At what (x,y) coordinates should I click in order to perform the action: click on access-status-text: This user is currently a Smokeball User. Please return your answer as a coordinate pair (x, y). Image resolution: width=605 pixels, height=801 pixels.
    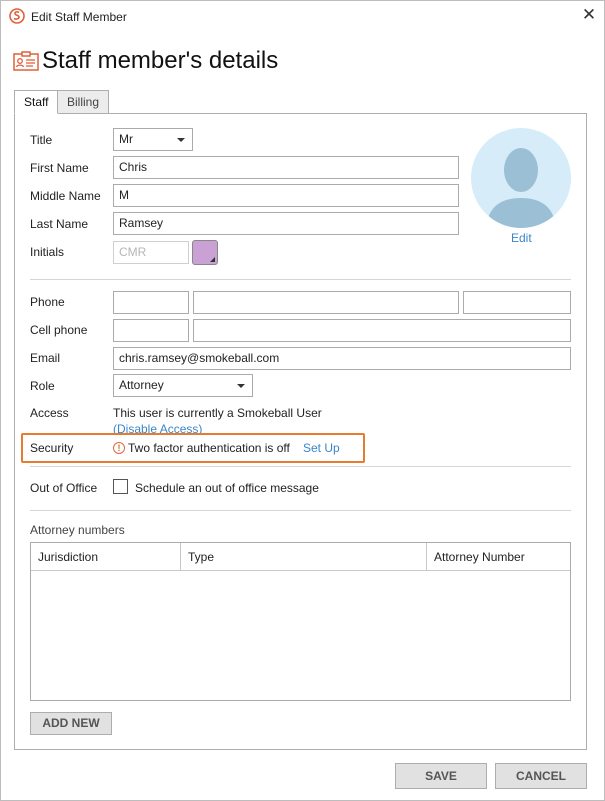
    Looking at the image, I should click on (217, 413).